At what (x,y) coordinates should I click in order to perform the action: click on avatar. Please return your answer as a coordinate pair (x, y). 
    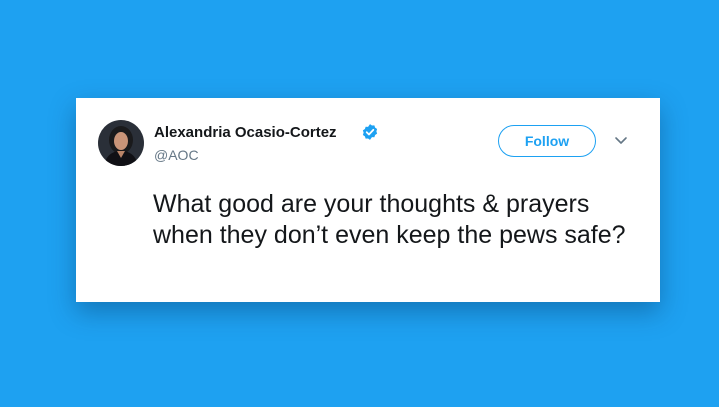
    Looking at the image, I should click on (121, 143).